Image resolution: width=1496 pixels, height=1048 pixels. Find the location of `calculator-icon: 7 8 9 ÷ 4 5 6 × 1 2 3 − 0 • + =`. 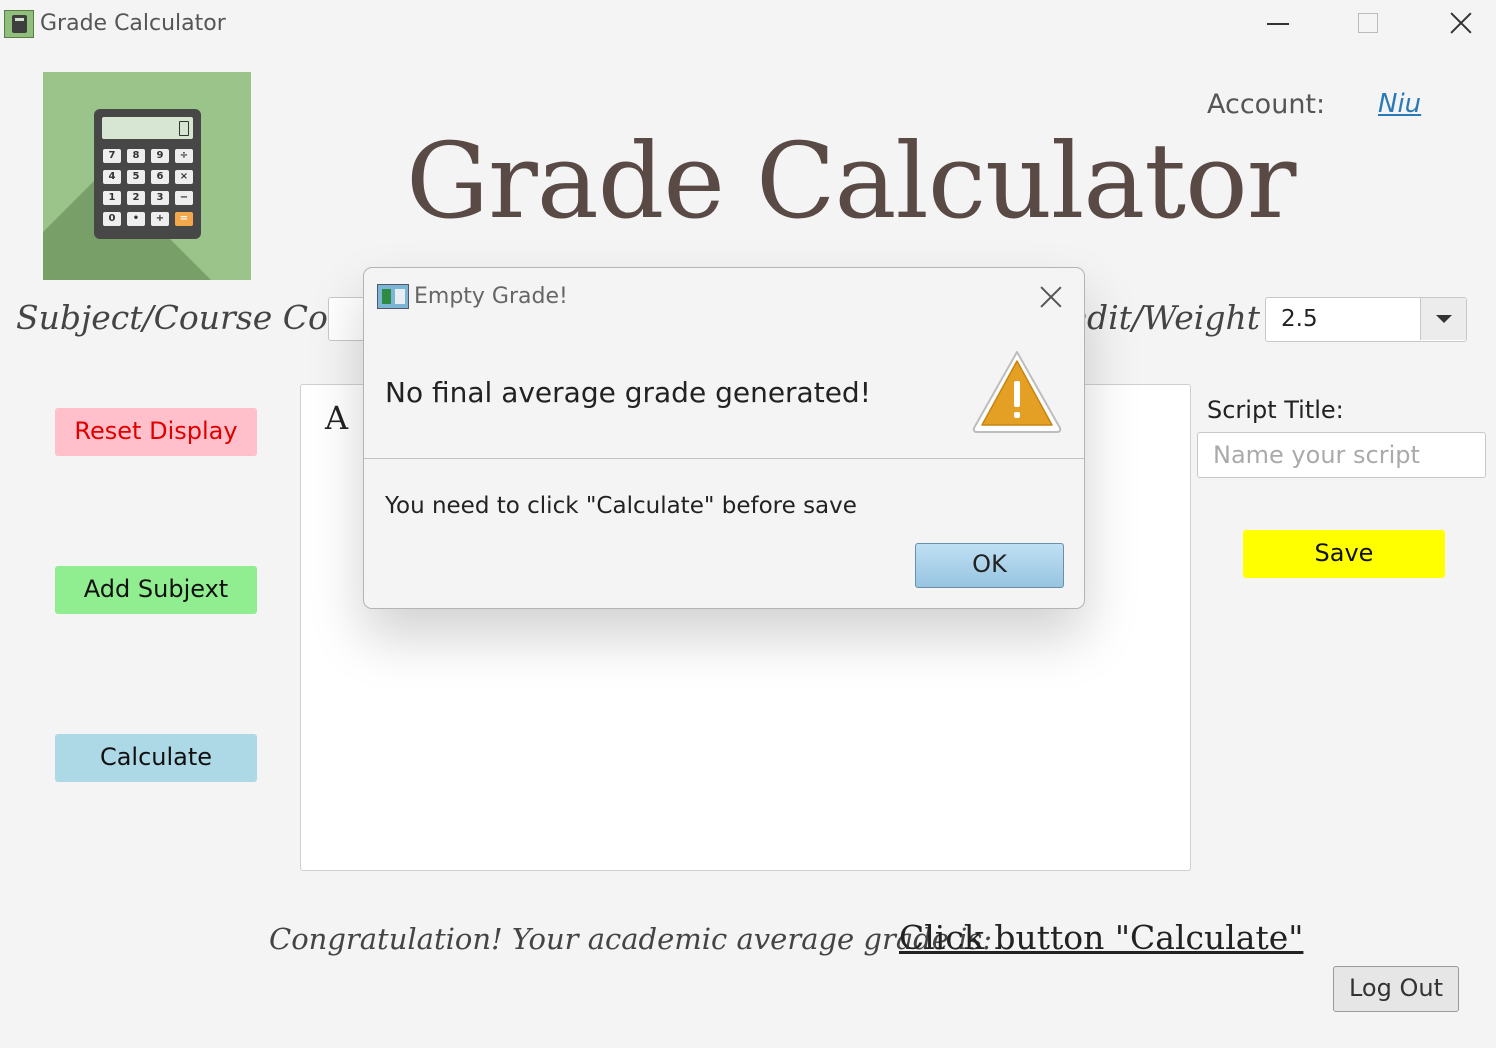

calculator-icon: 7 8 9 ÷ 4 5 6 × 1 2 3 − 0 • + = is located at coordinates (147, 174).